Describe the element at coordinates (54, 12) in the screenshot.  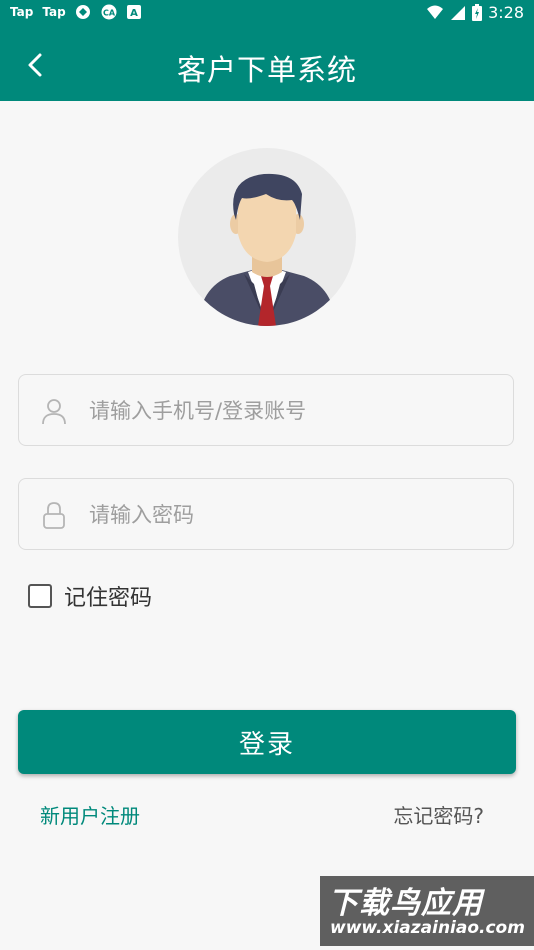
I see `tap-label-2: Tap` at that location.